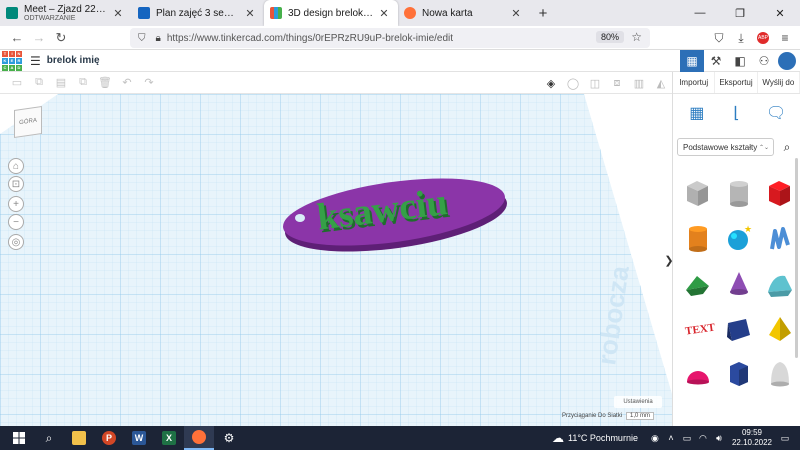 The image size is (800, 450). Describe the element at coordinates (739, 327) in the screenshot. I see `shape-wedge` at that location.